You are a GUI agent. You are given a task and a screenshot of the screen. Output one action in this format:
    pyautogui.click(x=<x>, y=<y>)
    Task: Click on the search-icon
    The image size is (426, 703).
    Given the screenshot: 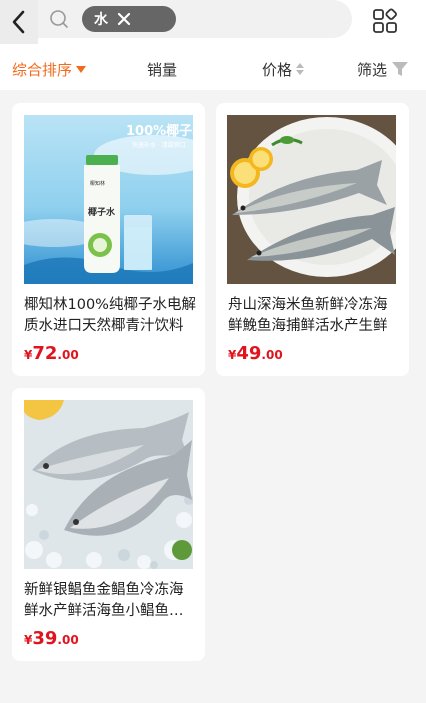 What is the action you would take?
    pyautogui.click(x=59, y=19)
    